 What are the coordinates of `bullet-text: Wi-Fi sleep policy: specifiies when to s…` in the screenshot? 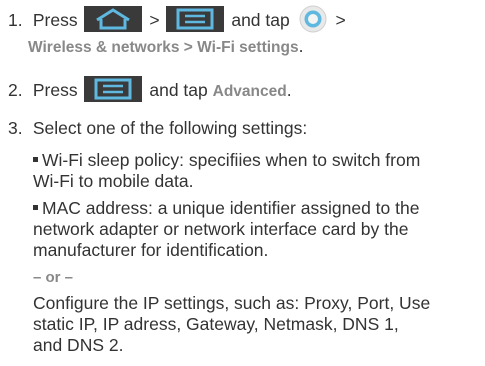 It's located at (231, 160).